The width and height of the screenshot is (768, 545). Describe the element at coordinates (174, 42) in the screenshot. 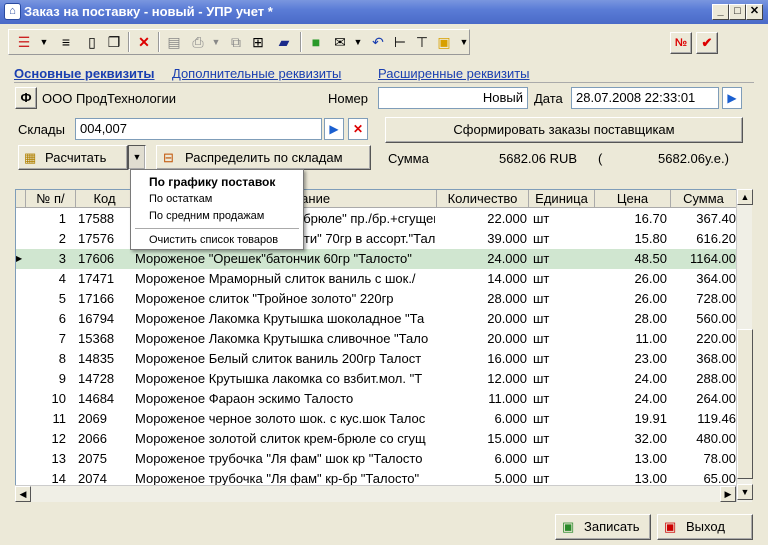

I see `document-icon: ▤` at that location.